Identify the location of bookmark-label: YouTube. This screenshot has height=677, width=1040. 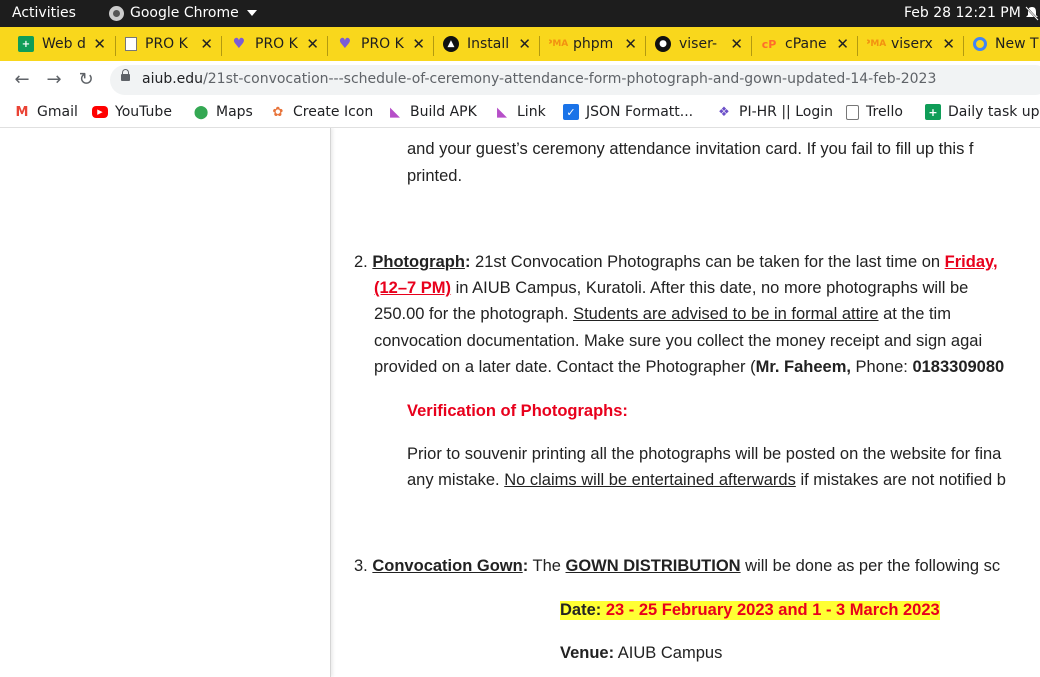
(143, 112).